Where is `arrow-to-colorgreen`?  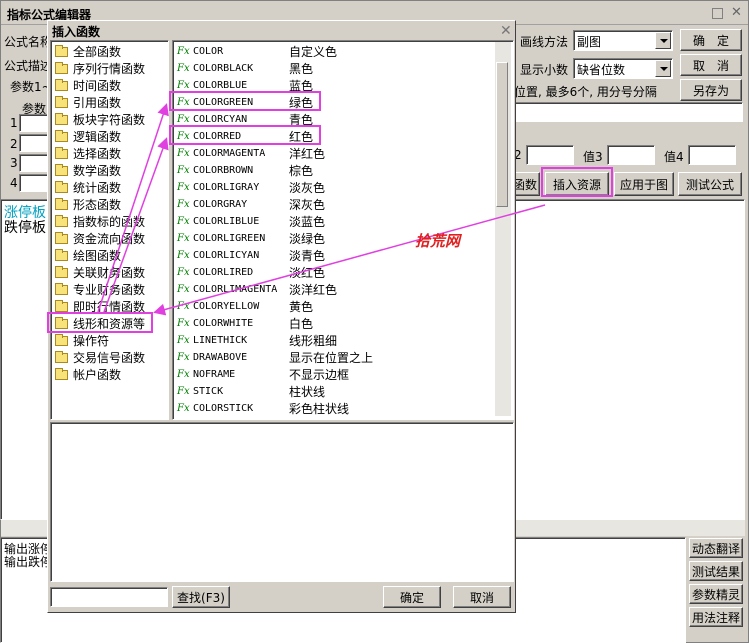
arrow-to-colorgreen is located at coordinates (133, 208).